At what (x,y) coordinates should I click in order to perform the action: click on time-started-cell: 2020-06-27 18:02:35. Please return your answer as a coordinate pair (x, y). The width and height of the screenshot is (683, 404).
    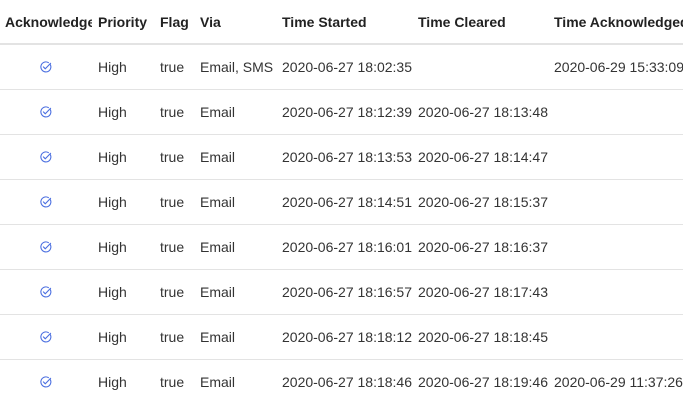
    Looking at the image, I should click on (344, 67).